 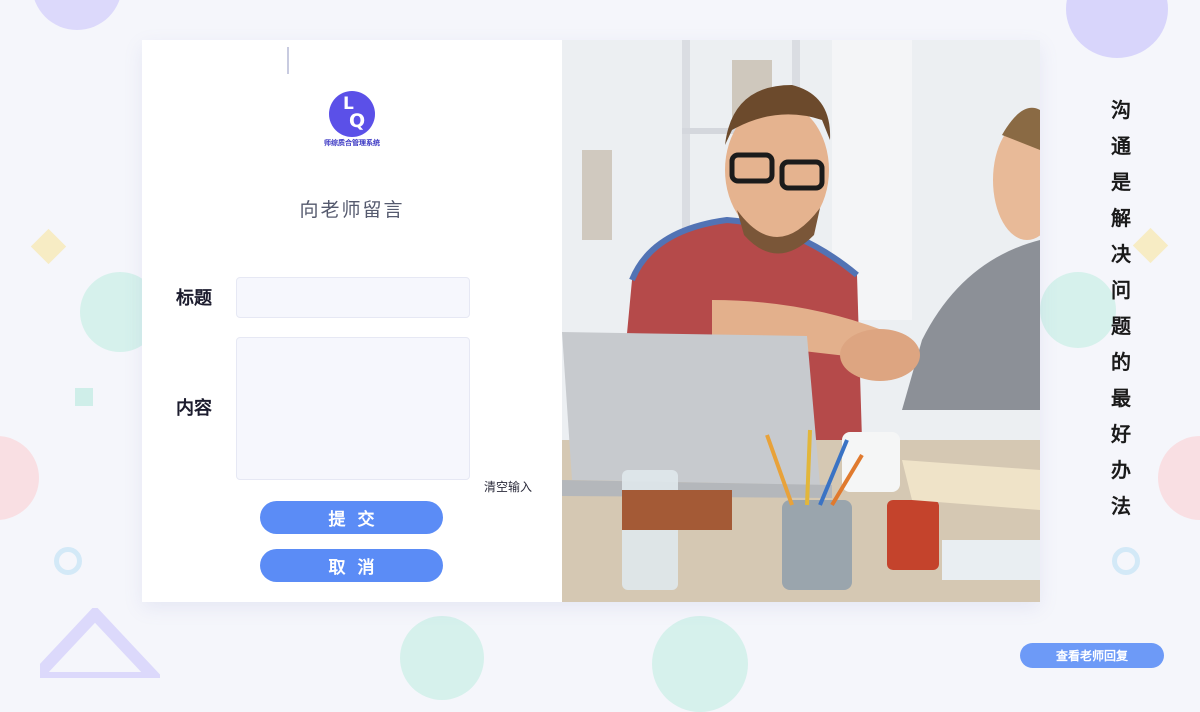 What do you see at coordinates (351, 517) in the screenshot?
I see `submit-button: 提交` at bounding box center [351, 517].